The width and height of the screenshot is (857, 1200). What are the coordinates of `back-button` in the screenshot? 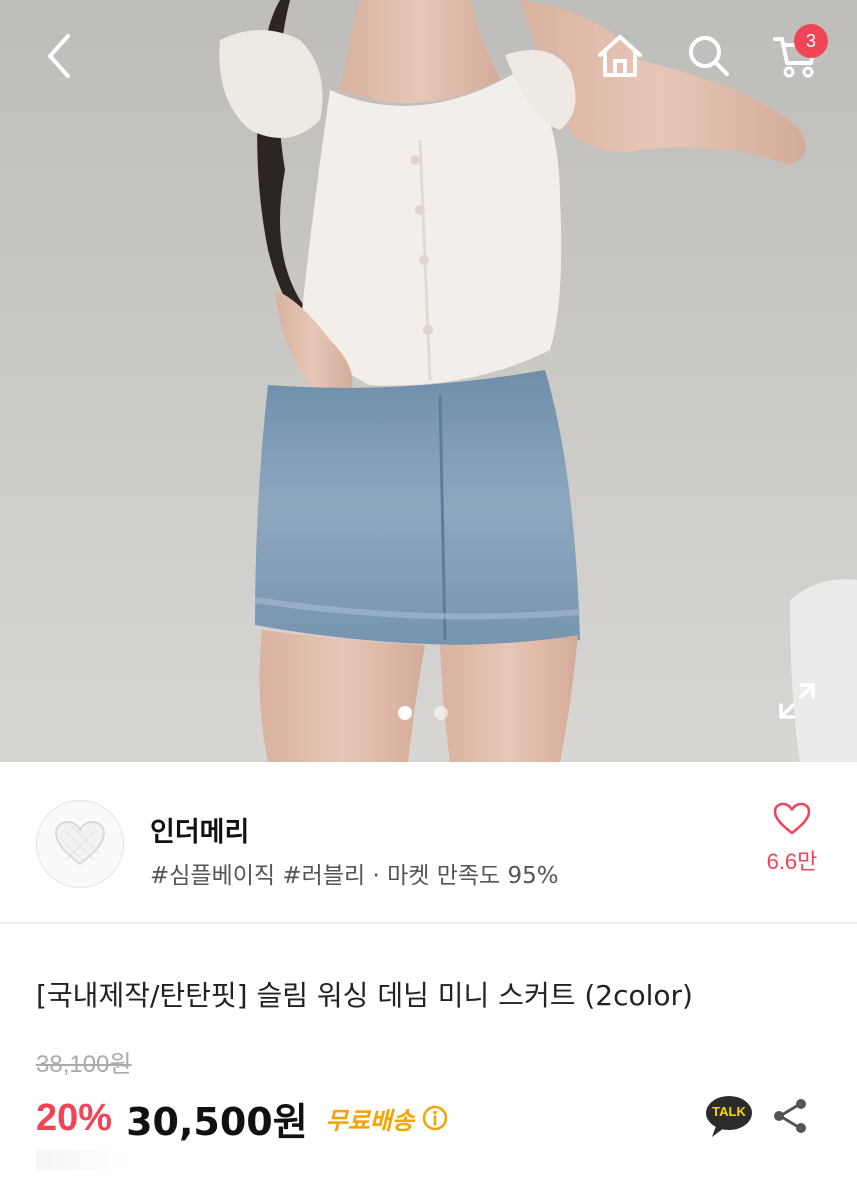 It's located at (60, 56).